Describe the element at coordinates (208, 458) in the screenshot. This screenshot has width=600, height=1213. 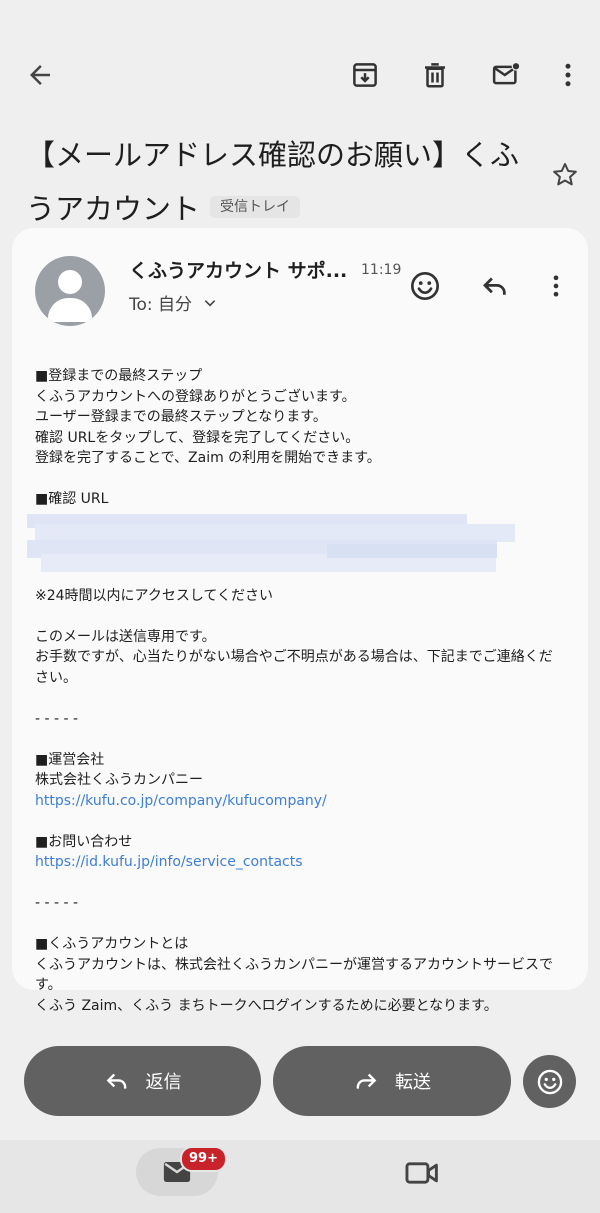
I see `body-line: 登録を完了することで、Zaim の利用を開始できます。` at that location.